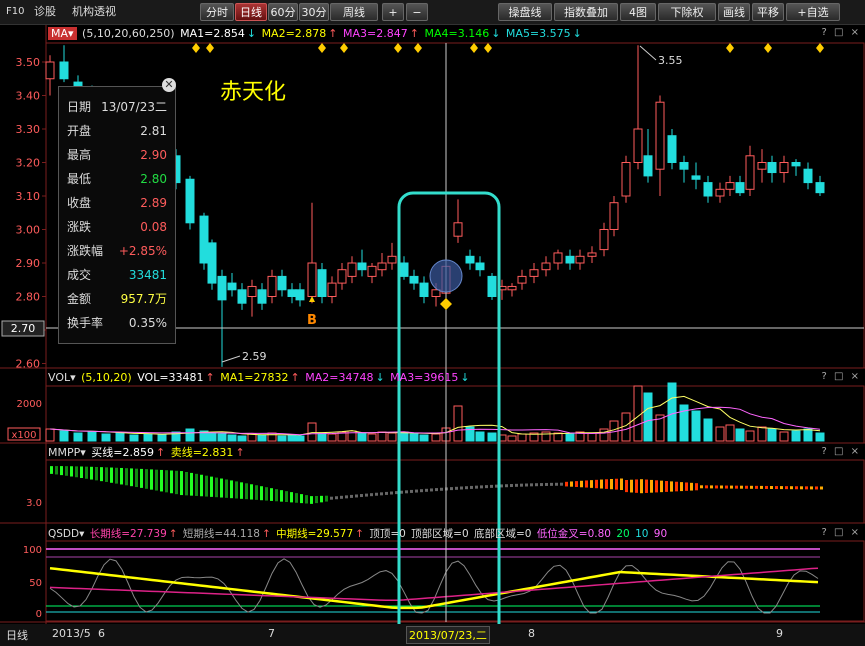 Image resolution: width=865 pixels, height=646 pixels. What do you see at coordinates (502, 534) in the screenshot?
I see `qsdd-bottom-zone: 底部区域=0` at bounding box center [502, 534].